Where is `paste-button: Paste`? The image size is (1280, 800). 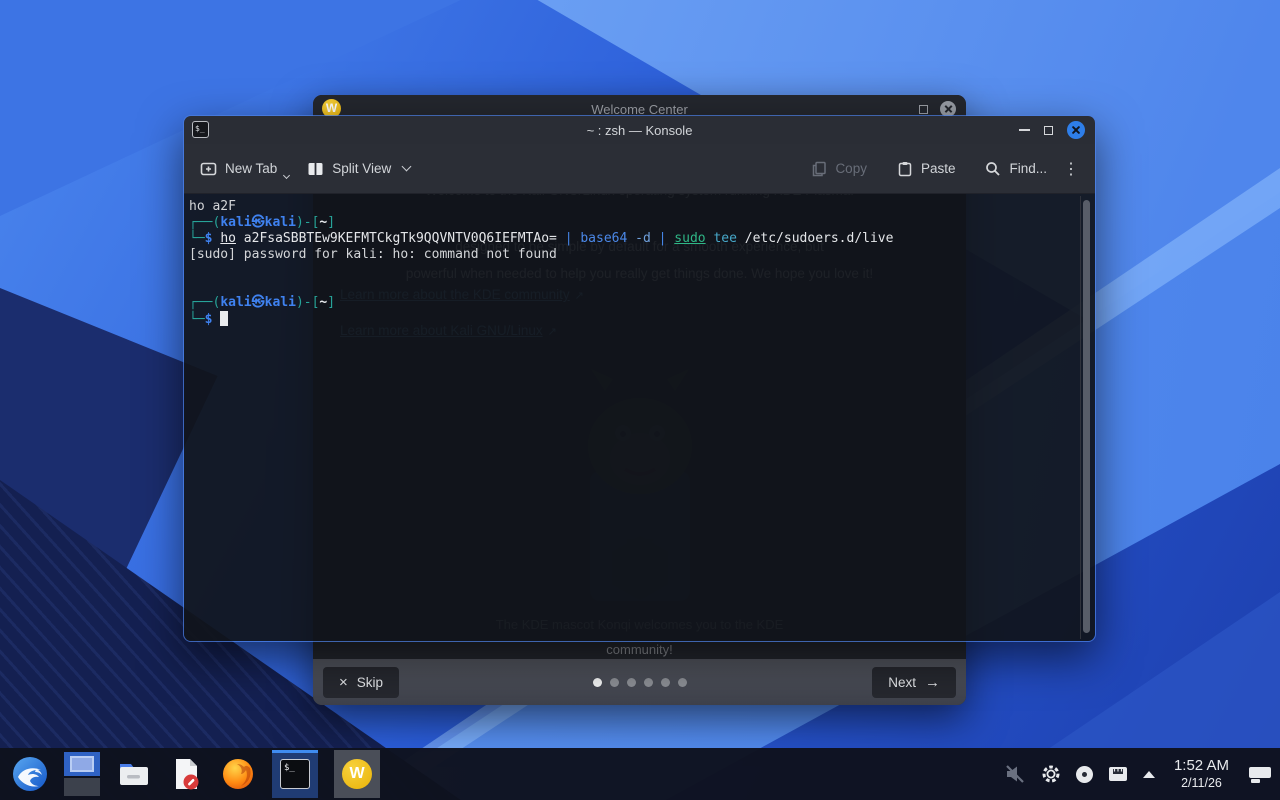
paste-button: Paste is located at coordinates (926, 169).